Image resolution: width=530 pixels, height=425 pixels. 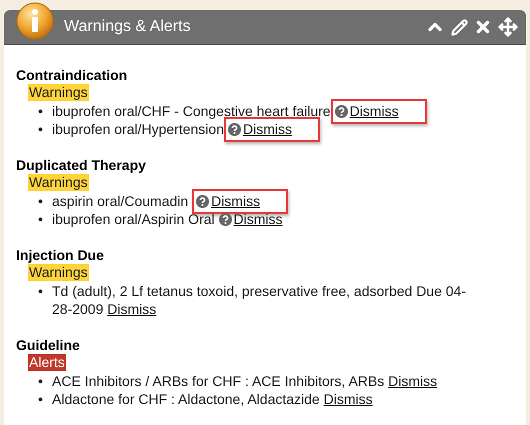 I want to click on close-icon, so click(x=483, y=27).